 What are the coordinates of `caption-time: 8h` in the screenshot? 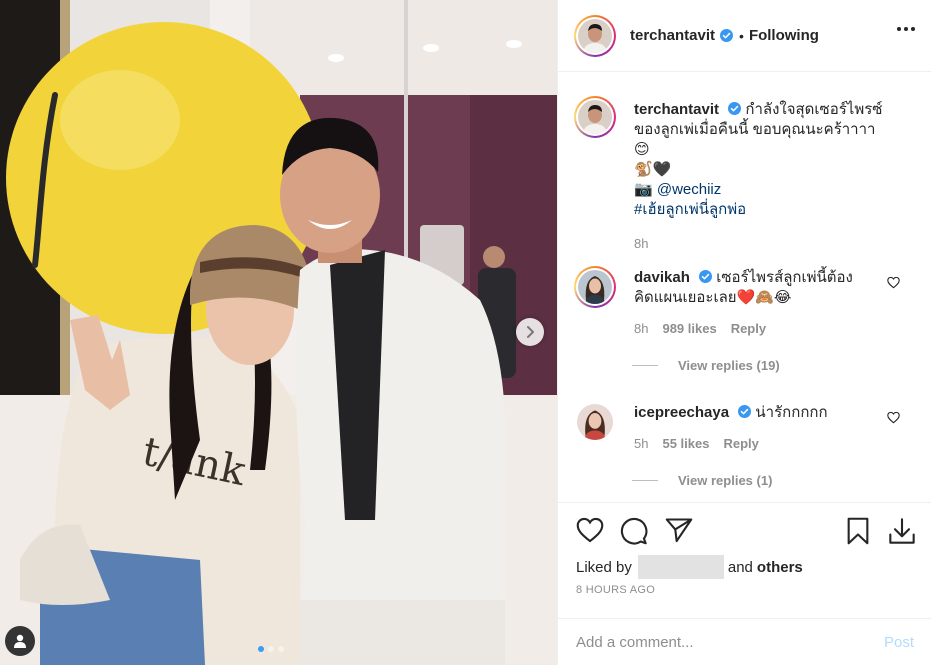 It's located at (641, 244).